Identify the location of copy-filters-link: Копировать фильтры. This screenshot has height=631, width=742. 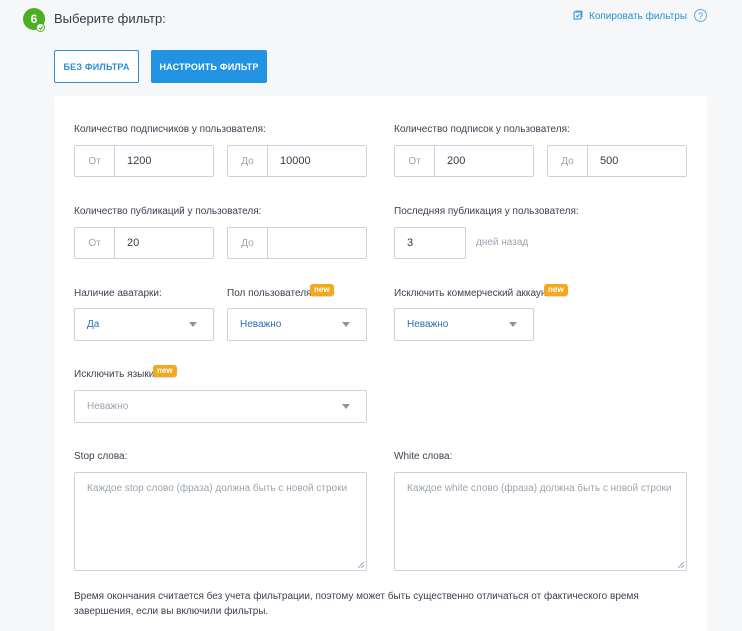
(630, 16).